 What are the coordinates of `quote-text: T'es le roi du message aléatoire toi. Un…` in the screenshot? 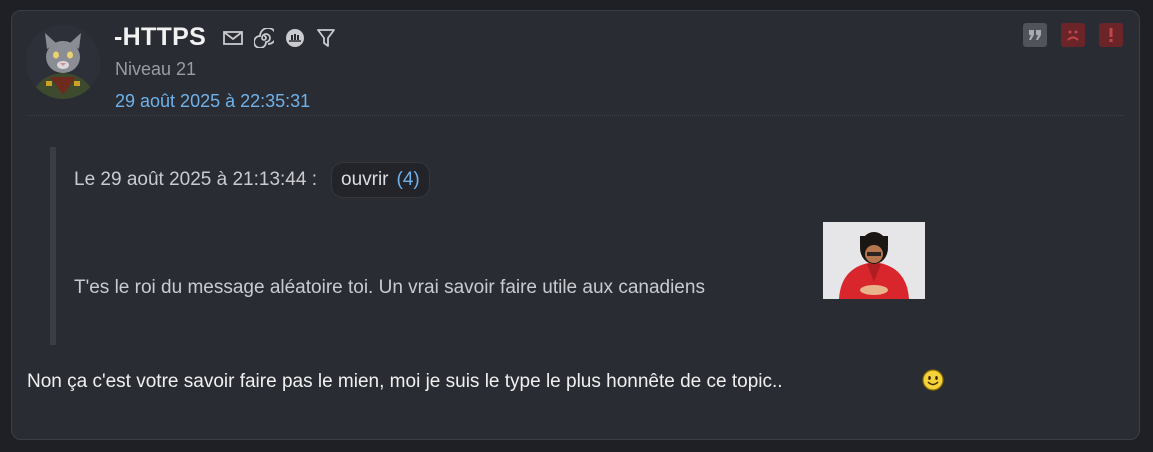 It's located at (389, 287).